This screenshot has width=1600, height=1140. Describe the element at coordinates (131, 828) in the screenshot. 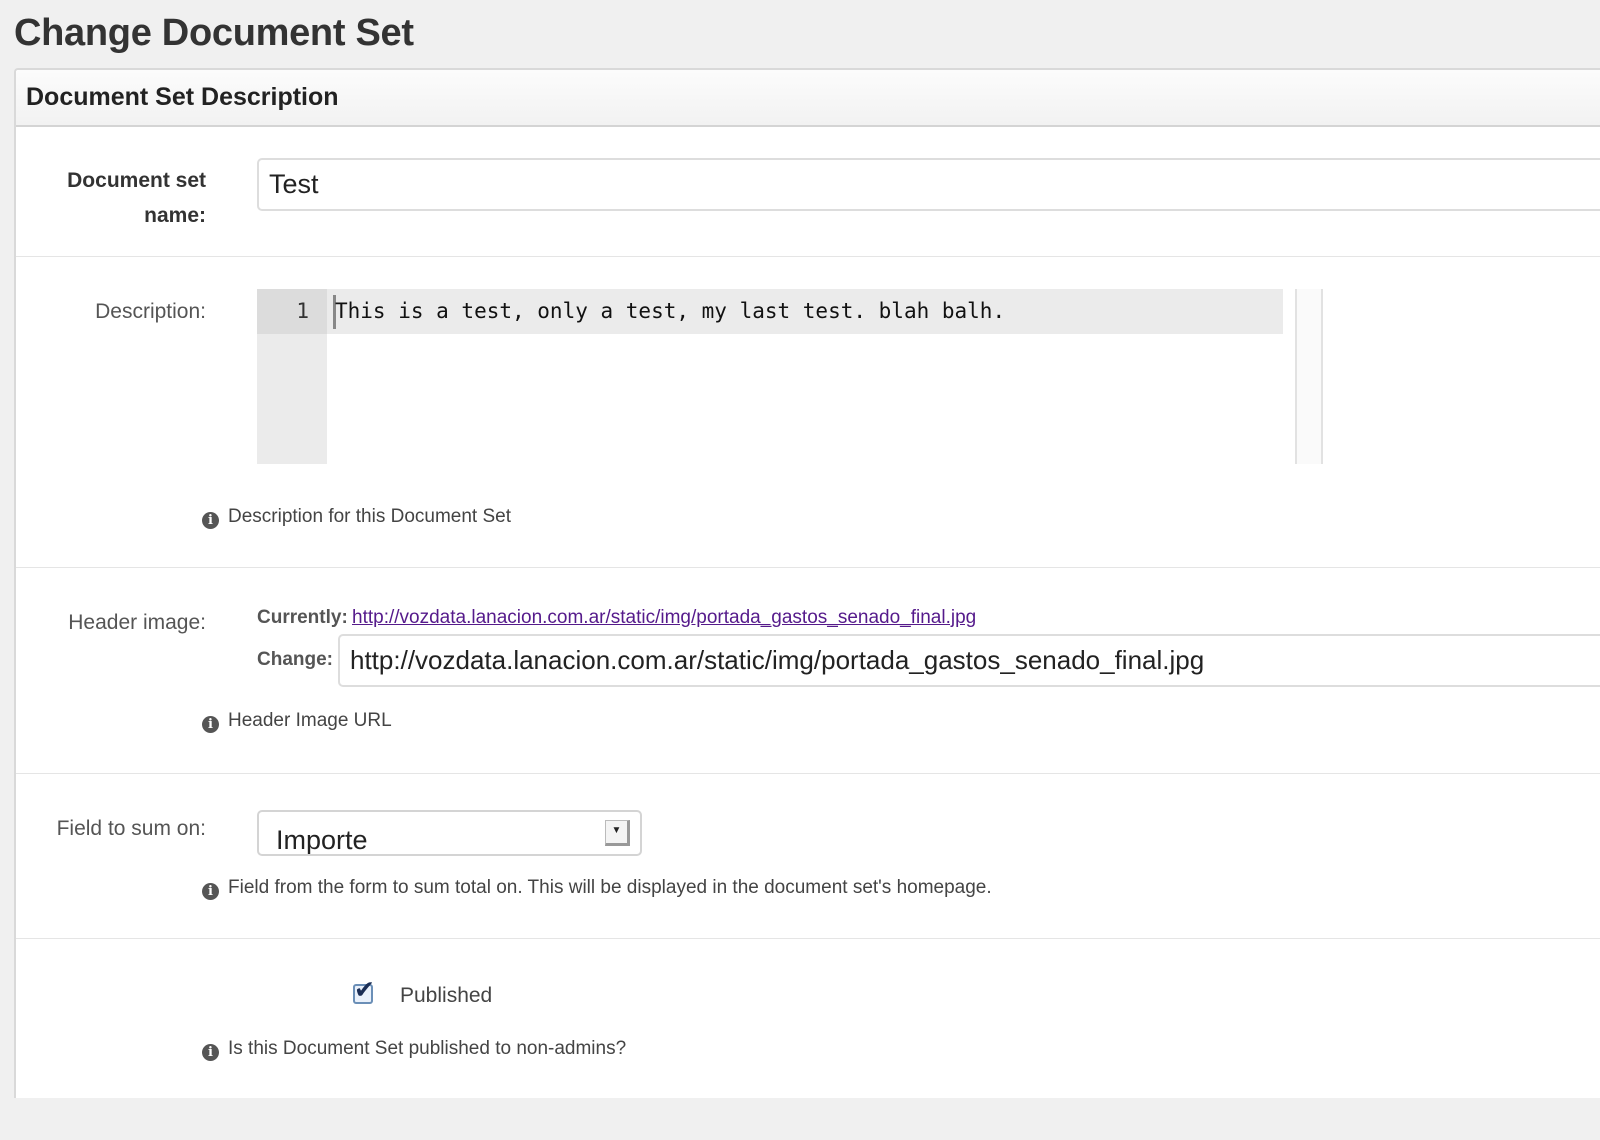

I see `sum-field-label: Field to sum on:` at that location.